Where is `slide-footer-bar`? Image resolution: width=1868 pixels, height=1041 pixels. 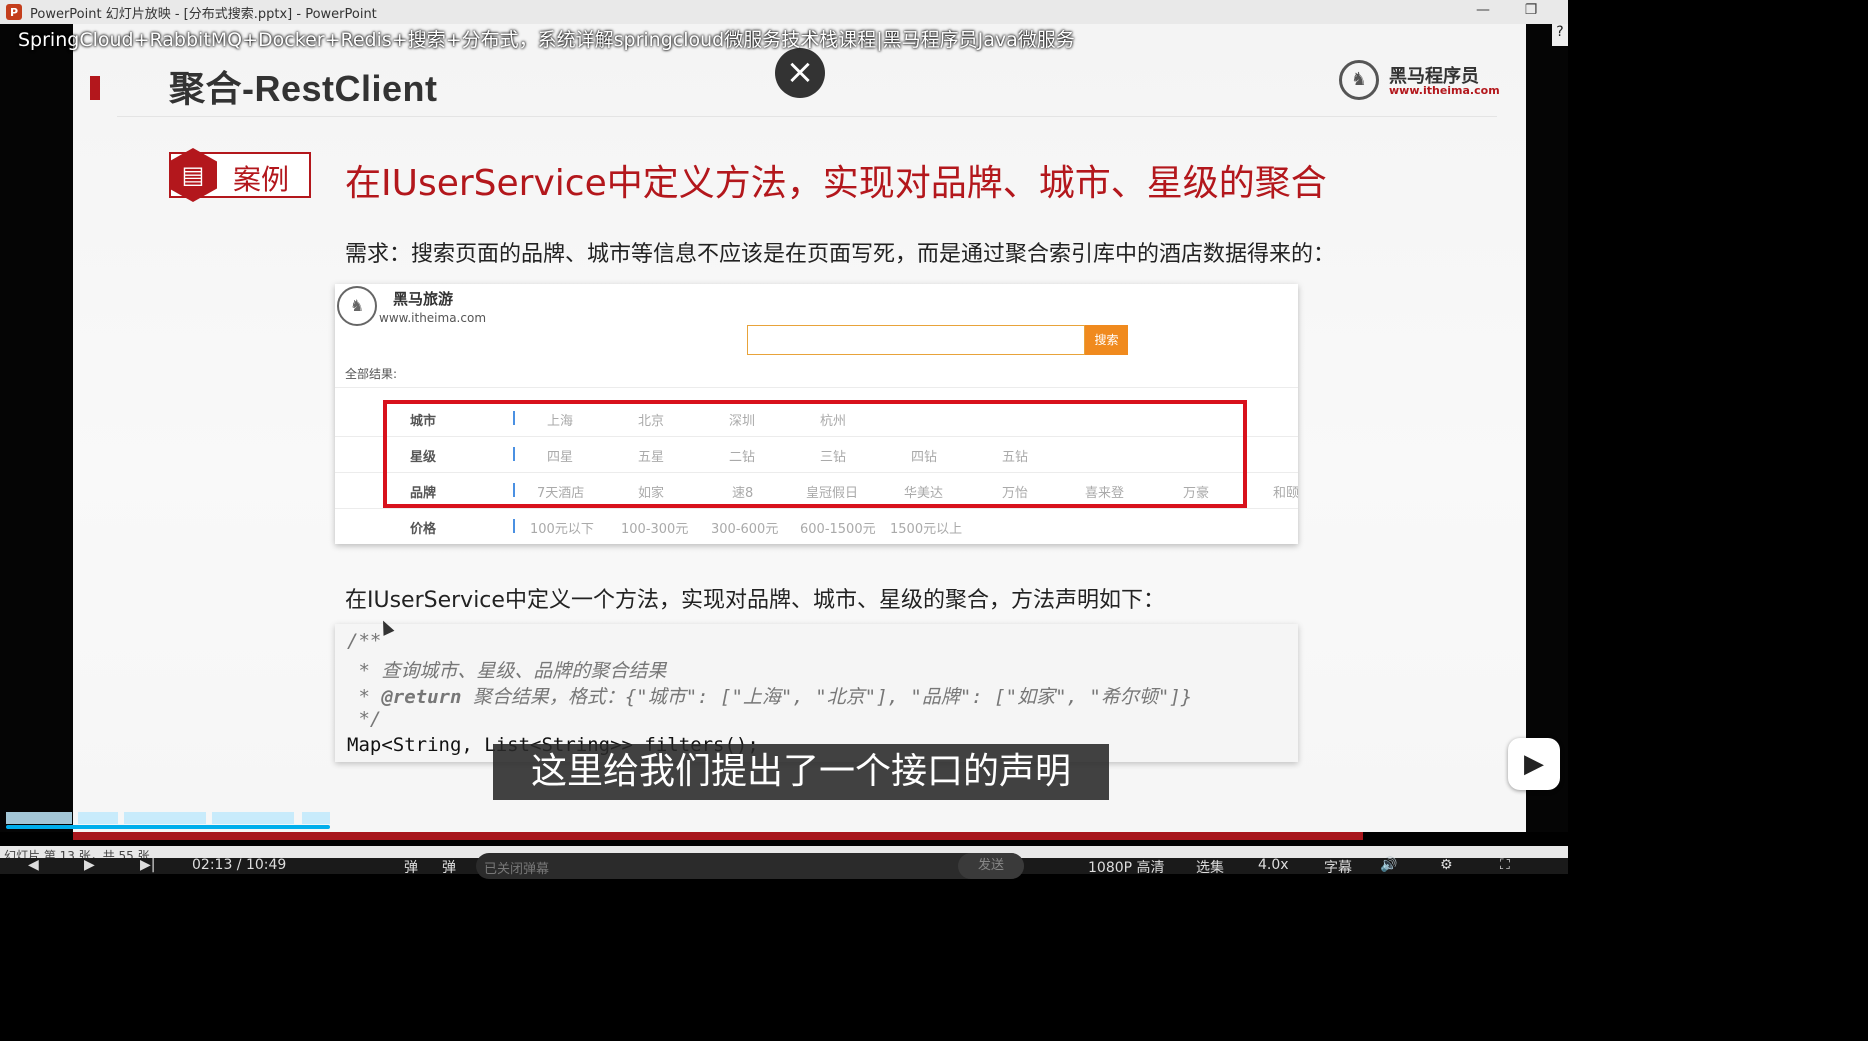
slide-footer-bar is located at coordinates (718, 836).